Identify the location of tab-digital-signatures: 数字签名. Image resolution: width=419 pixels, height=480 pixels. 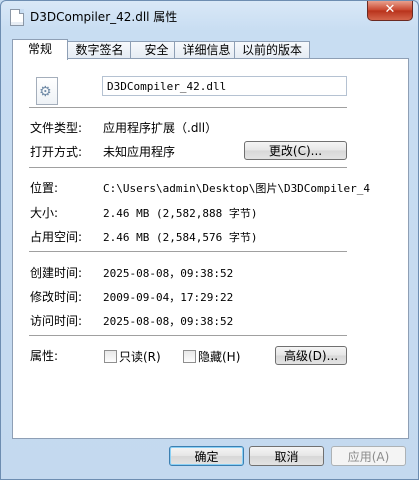
(99, 50).